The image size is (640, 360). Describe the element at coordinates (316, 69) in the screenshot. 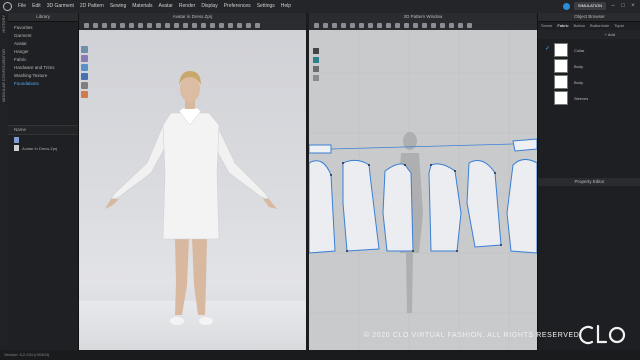

I see `sewing-tool-icon` at that location.